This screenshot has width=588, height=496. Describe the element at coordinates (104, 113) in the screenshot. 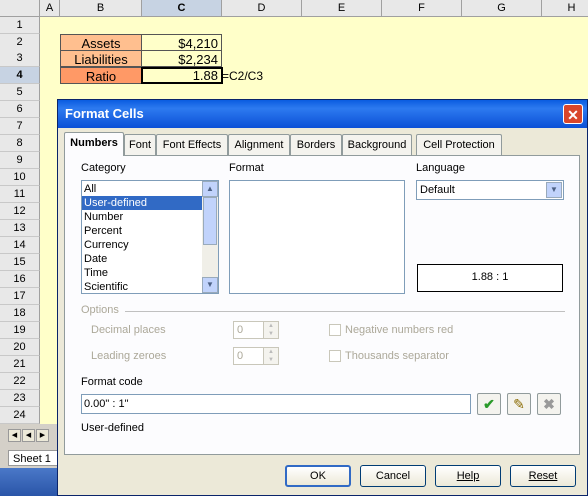

I see `dialog-title: Format Cells` at that location.